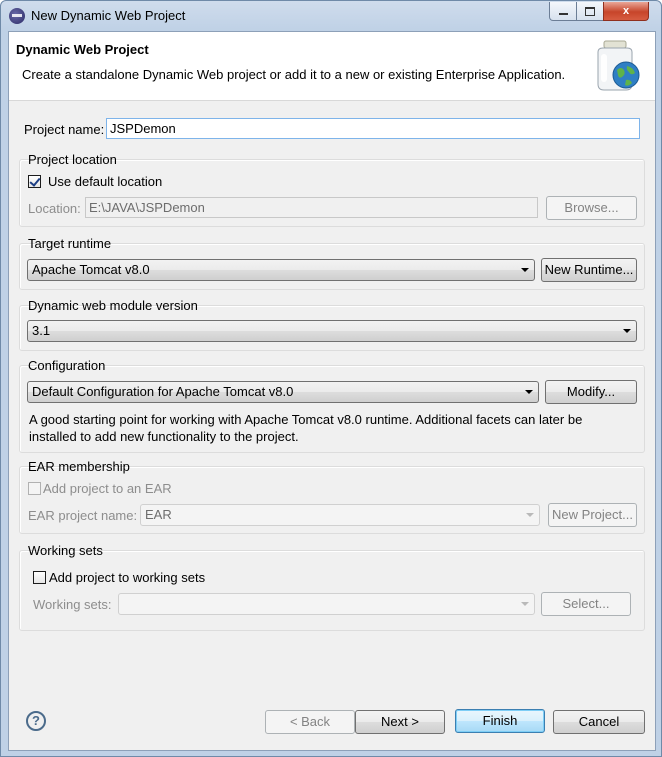  I want to click on close-button: x, so click(626, 11).